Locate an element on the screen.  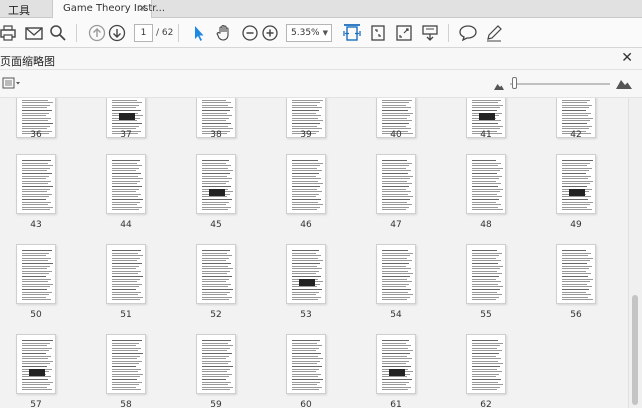
page-number-label: 61 is located at coordinates (396, 404).